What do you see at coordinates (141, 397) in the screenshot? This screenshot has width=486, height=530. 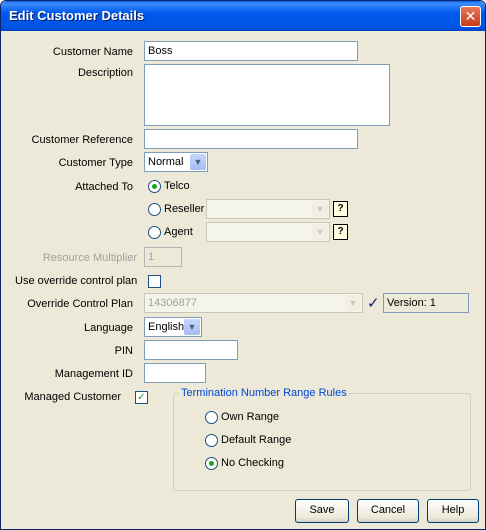 I see `managed-customer-checkbox: ✓` at bounding box center [141, 397].